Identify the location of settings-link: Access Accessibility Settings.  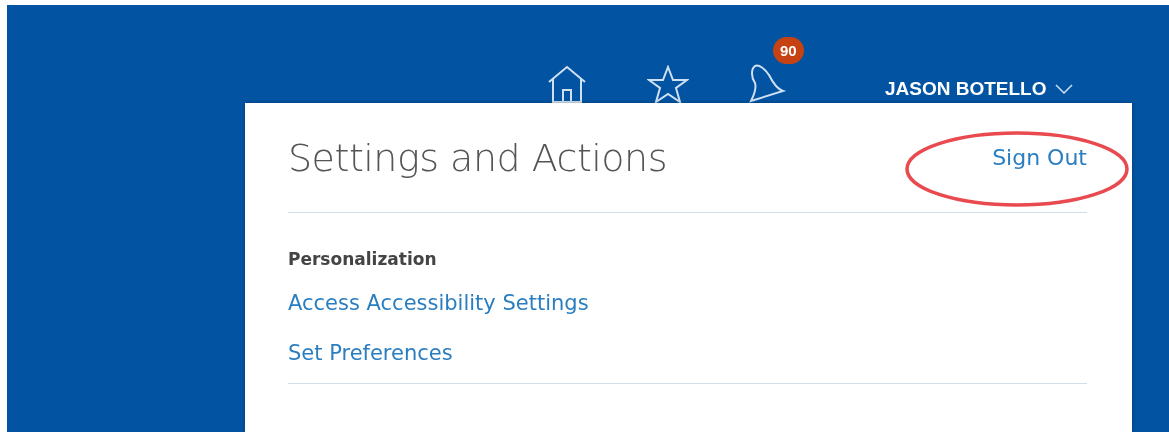
(438, 303).